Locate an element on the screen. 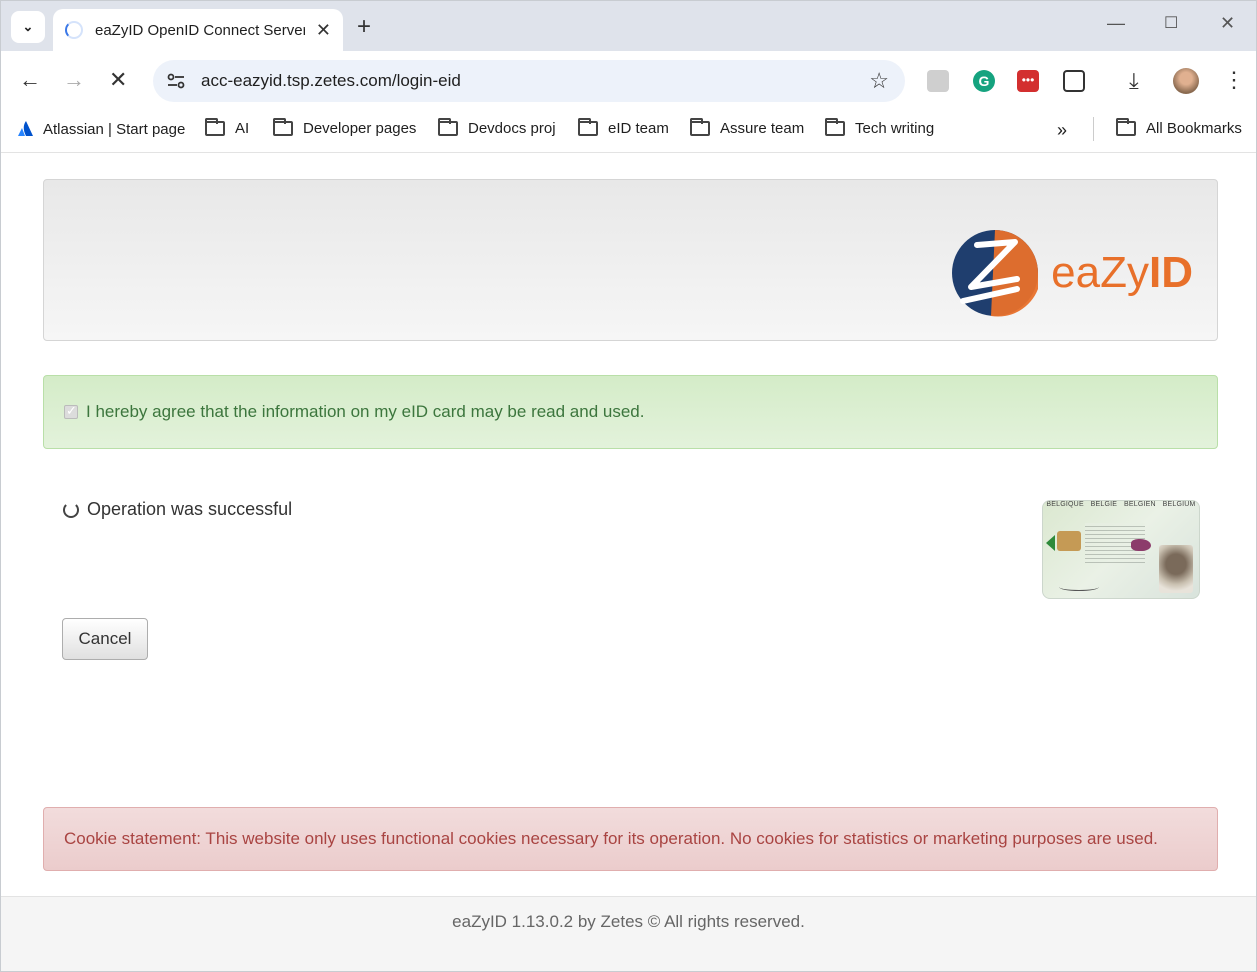 The image size is (1257, 972). stop-loading-icon: ✕ is located at coordinates (118, 80).